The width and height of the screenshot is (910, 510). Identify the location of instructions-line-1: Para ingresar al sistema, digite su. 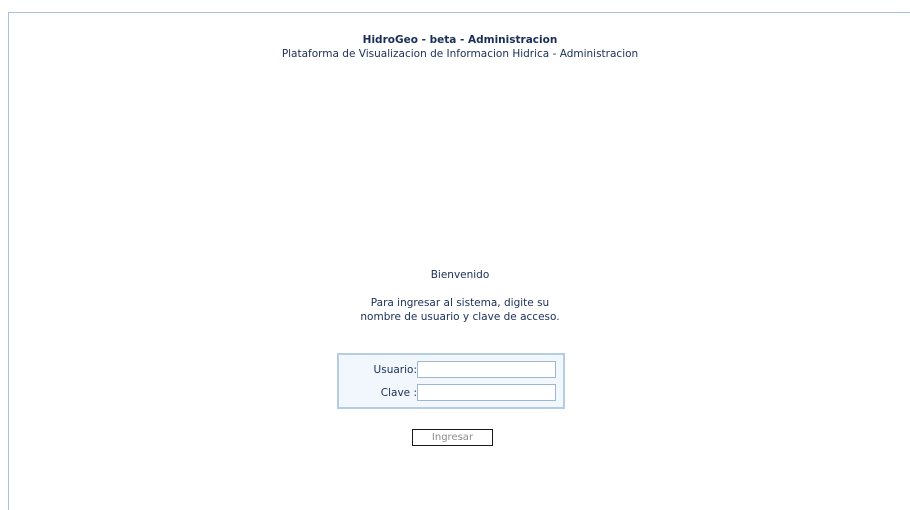
(460, 303).